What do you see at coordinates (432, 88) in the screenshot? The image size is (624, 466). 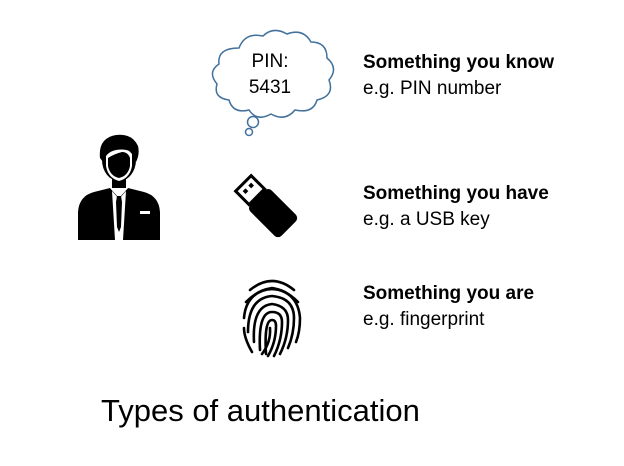 I see `factor-example: e.g. PIN number` at bounding box center [432, 88].